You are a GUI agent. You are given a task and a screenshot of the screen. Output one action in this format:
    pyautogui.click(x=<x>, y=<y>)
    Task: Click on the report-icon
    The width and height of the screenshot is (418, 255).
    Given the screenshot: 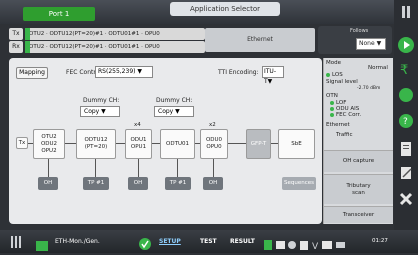 What is the action you would take?
    pyautogui.click(x=406, y=149)
    